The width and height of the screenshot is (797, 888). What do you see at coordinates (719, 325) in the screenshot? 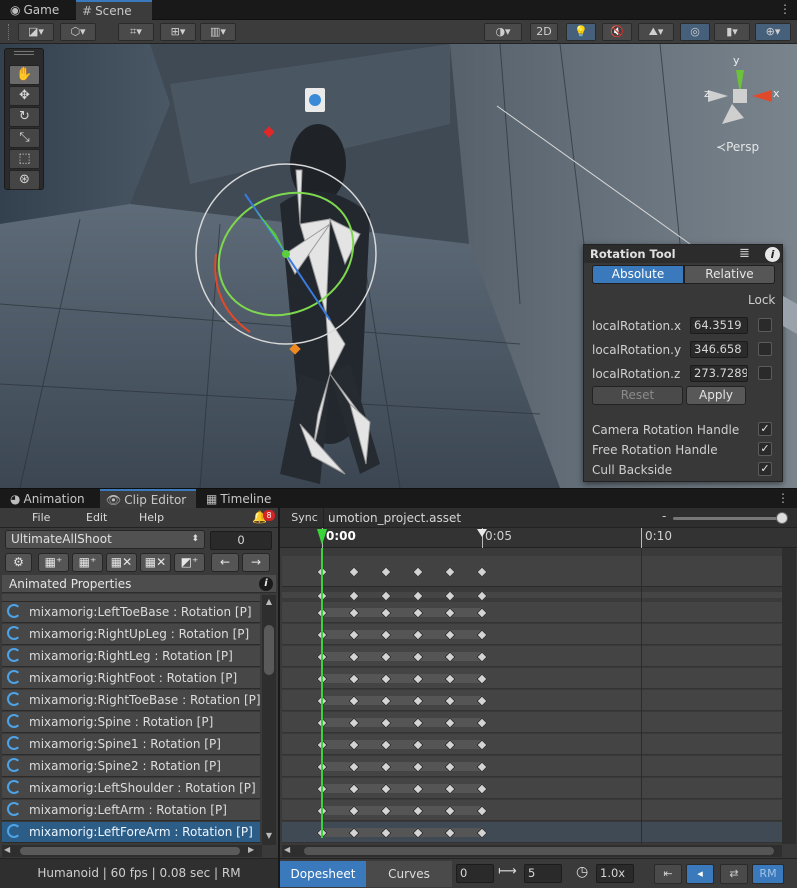
I see `local-rotation-x-field: 64.3519` at bounding box center [719, 325].